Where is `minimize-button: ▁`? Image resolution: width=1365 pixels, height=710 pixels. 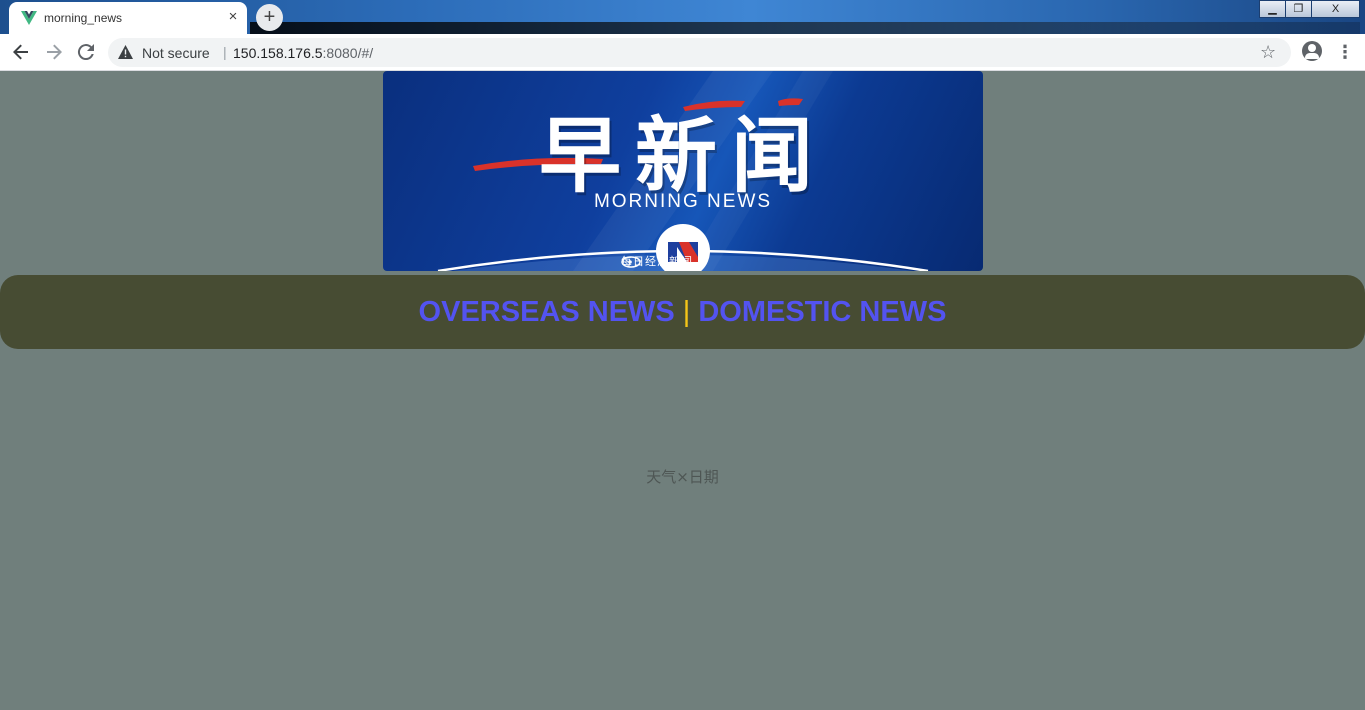 minimize-button: ▁ is located at coordinates (1272, 9).